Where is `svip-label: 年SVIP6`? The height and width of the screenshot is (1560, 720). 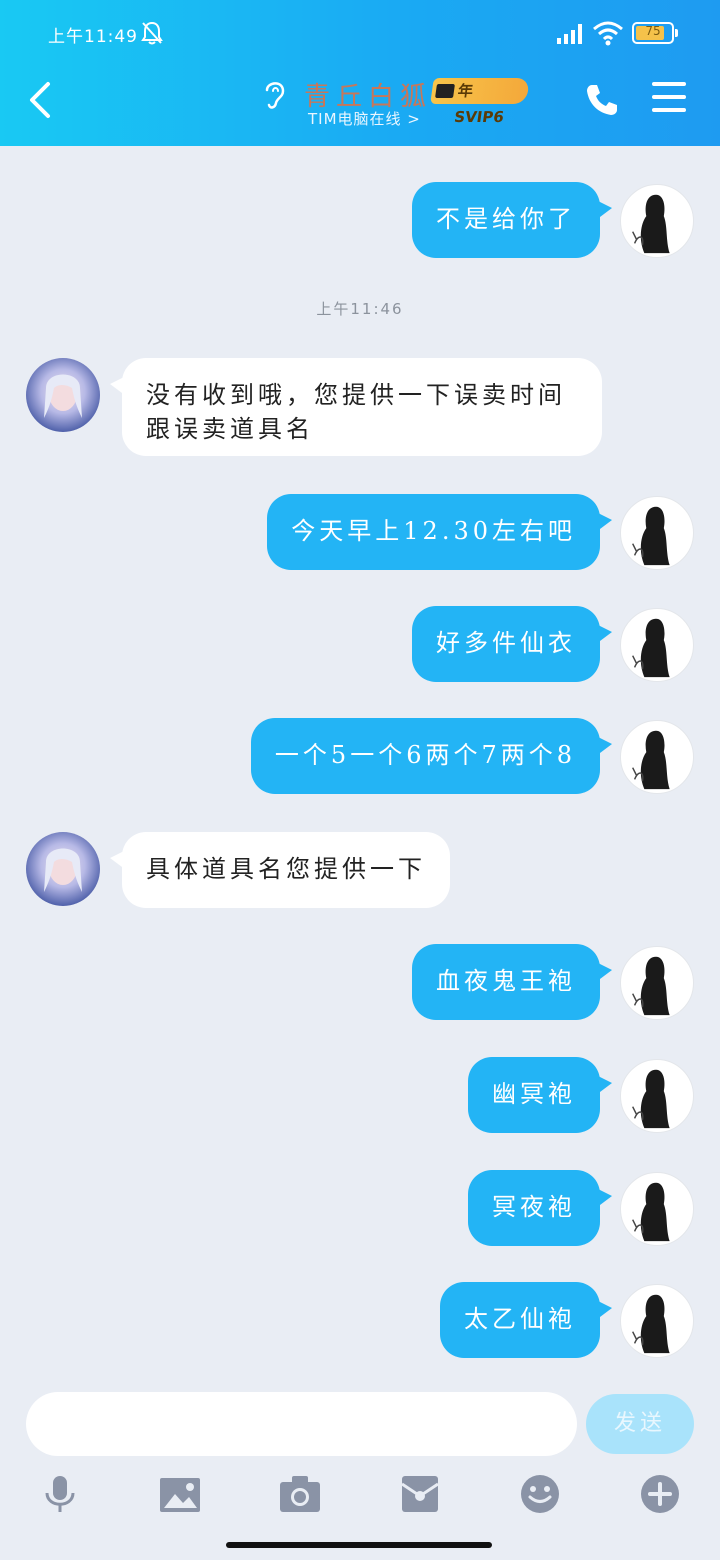 svip-label: 年SVIP6 is located at coordinates (479, 104).